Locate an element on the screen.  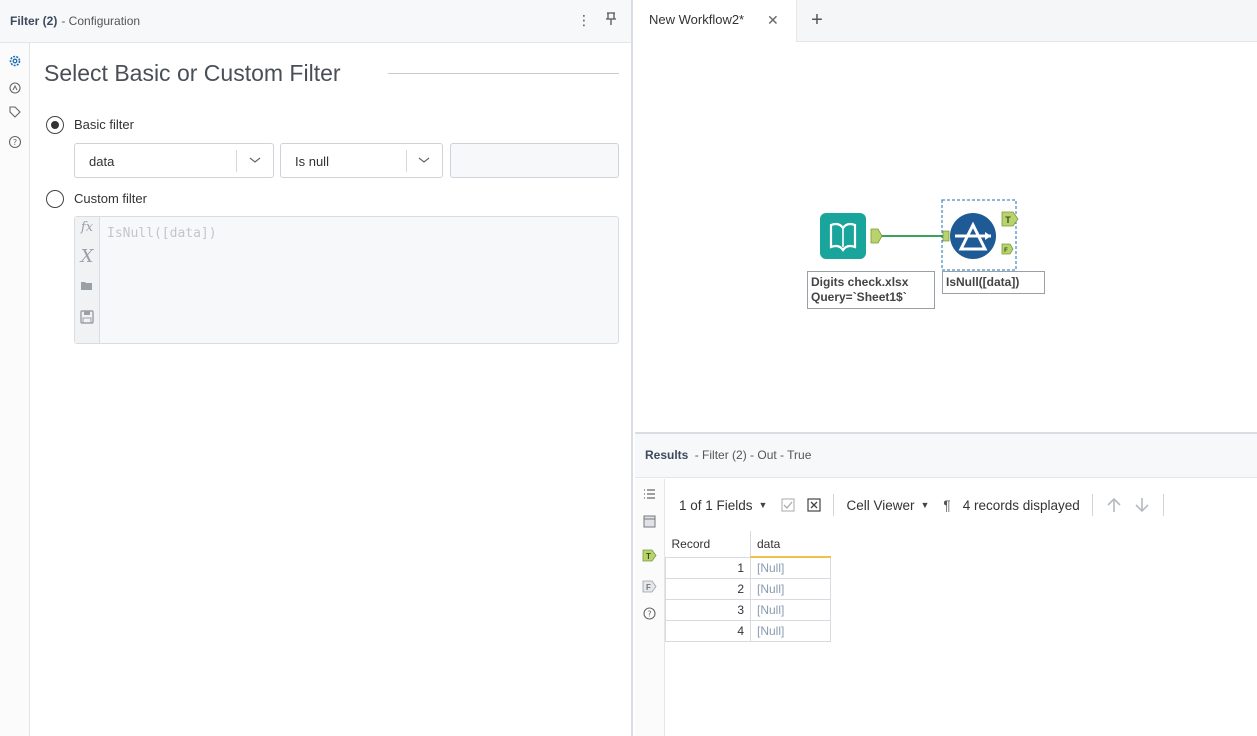
cell-viewer-dropdown: Cell Viewer ▼ is located at coordinates (887, 505).